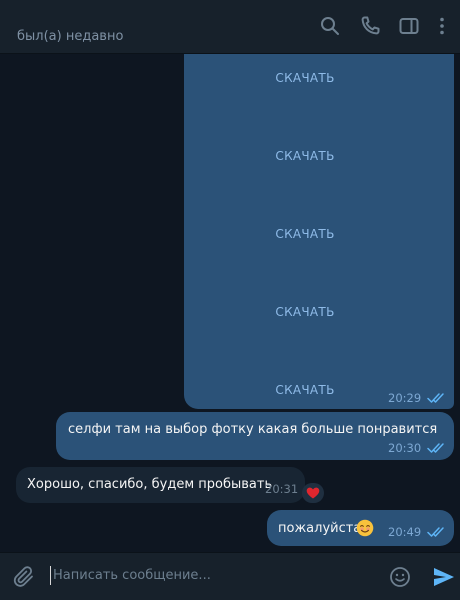 This screenshot has width=460, height=600. Describe the element at coordinates (442, 26) in the screenshot. I see `more-icon` at that location.